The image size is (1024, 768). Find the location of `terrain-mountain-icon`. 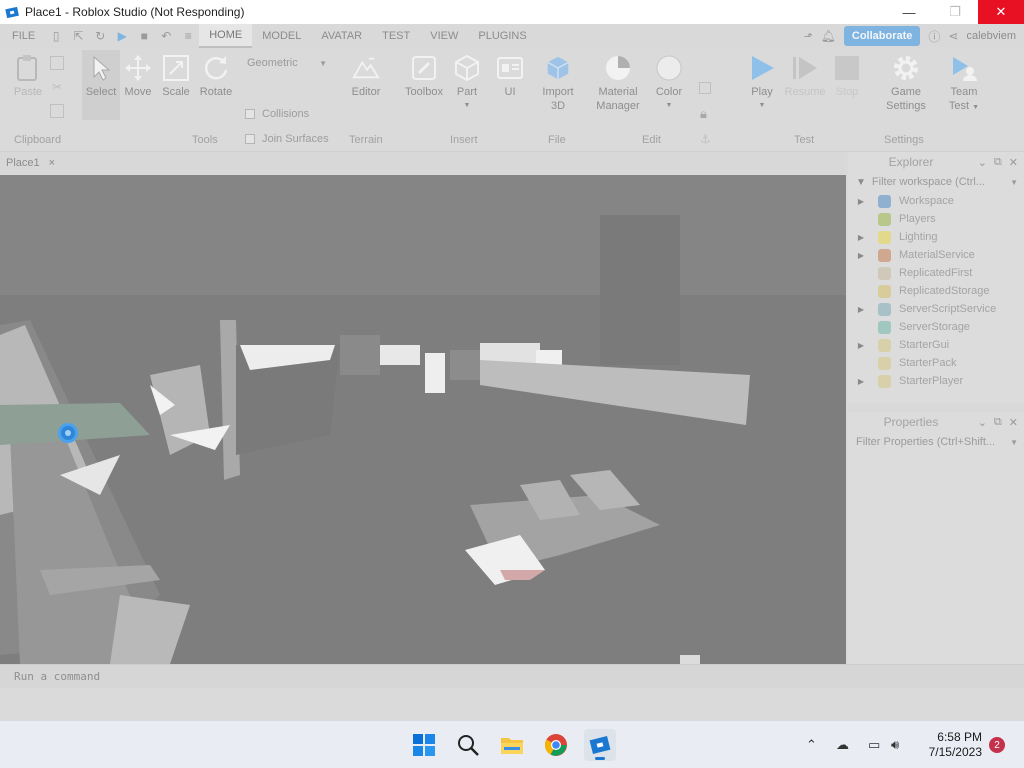

terrain-mountain-icon is located at coordinates (366, 68).